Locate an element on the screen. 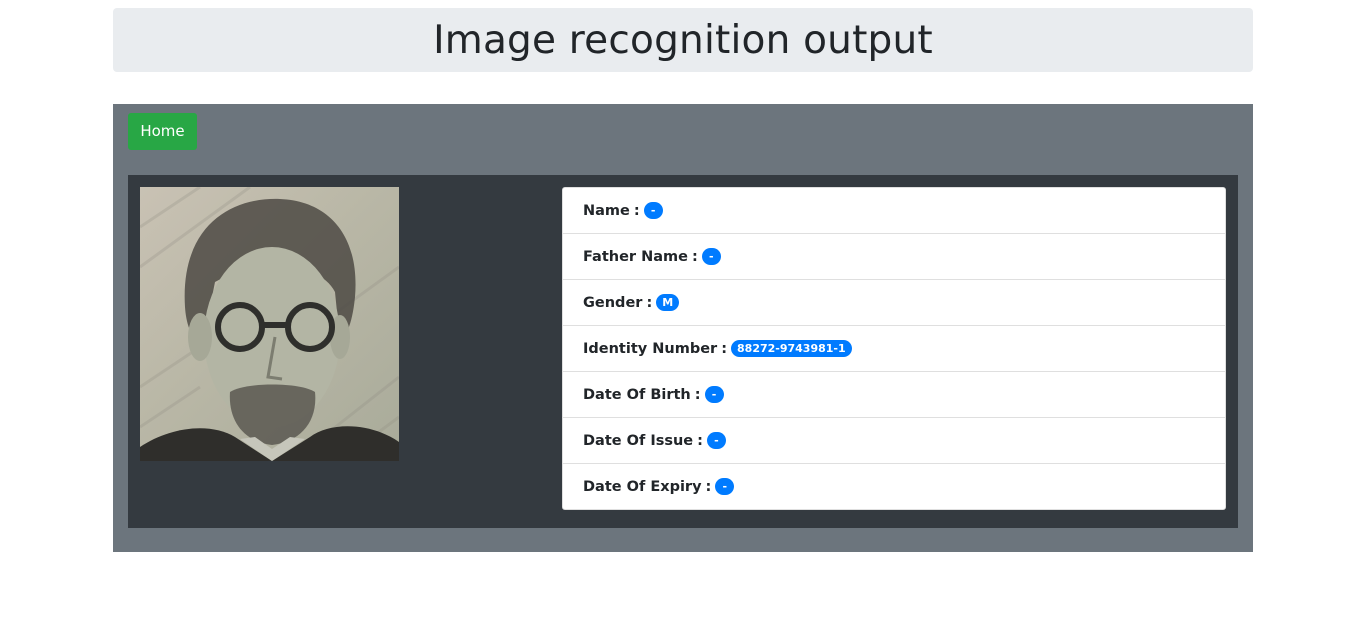 Image resolution: width=1366 pixels, height=624 pixels. detail-value-badge: M is located at coordinates (668, 302).